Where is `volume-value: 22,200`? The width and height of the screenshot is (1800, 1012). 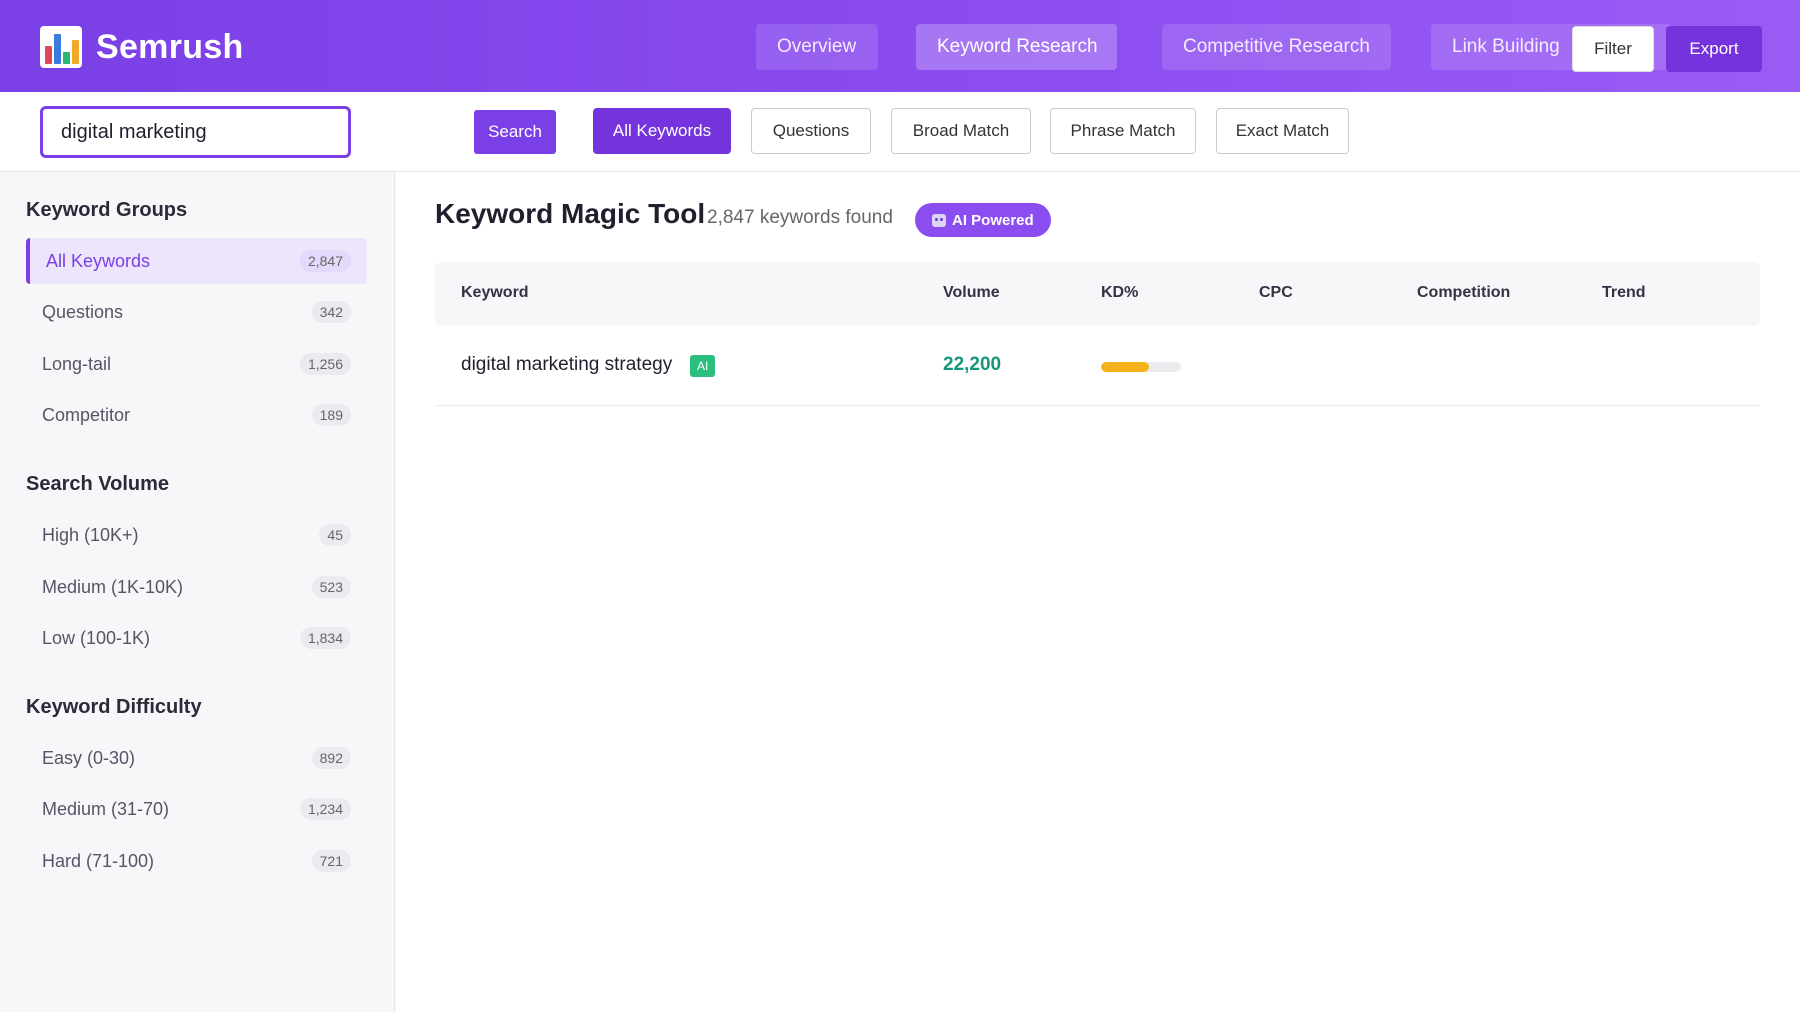
volume-value: 22,200 is located at coordinates (972, 364).